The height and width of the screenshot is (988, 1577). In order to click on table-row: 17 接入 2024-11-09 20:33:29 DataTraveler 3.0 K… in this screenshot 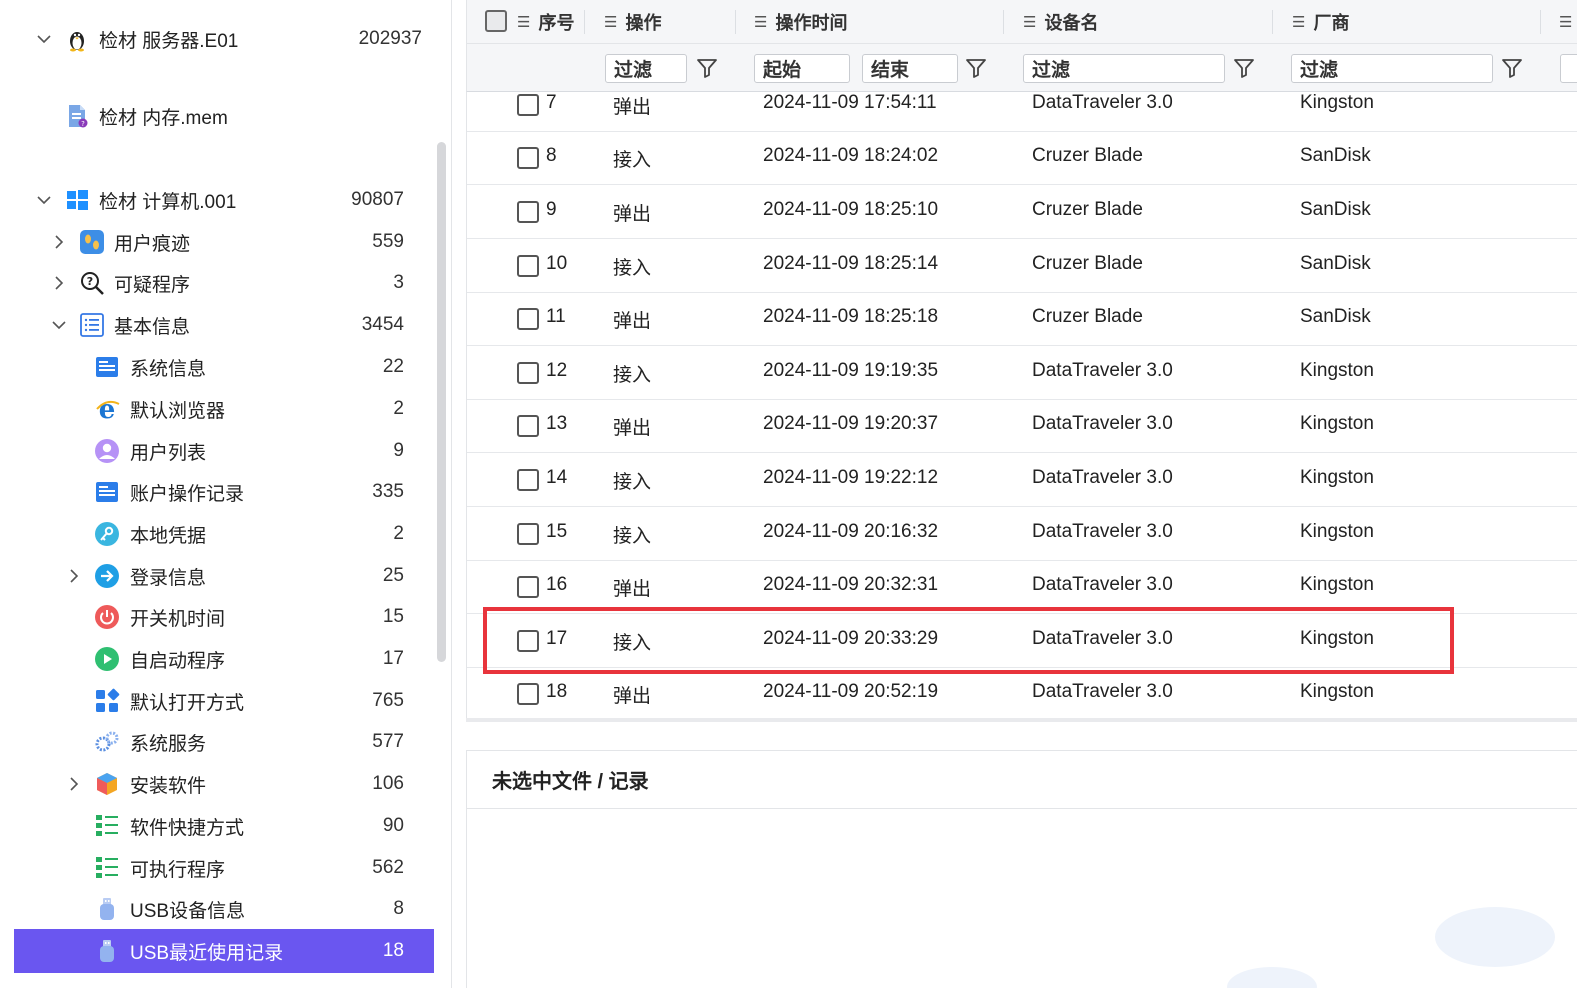, I will do `click(1022, 641)`.